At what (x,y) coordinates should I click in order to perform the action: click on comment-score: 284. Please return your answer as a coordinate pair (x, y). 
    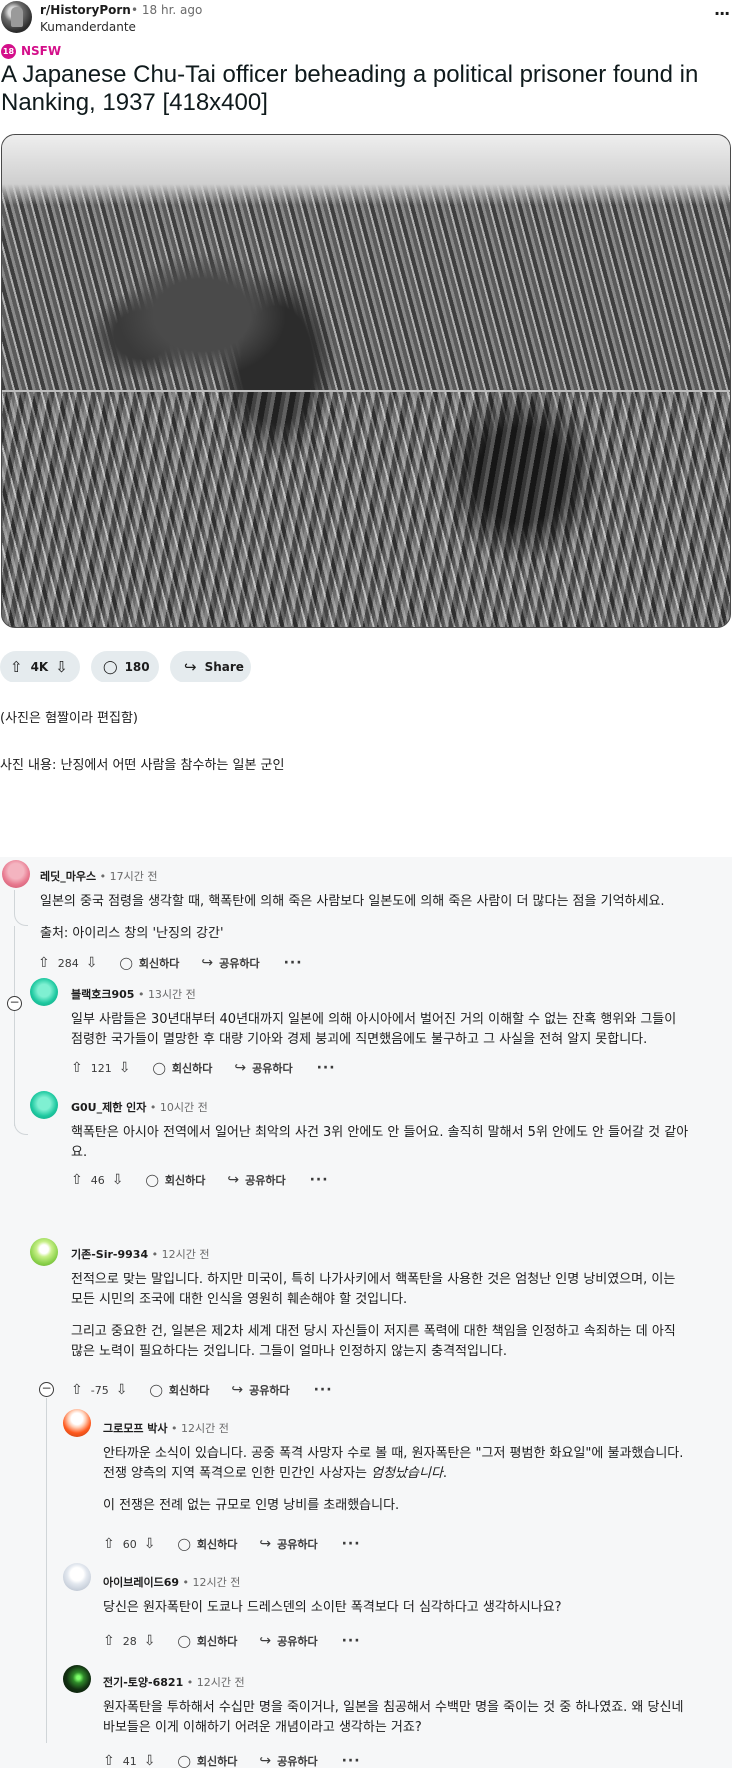
    Looking at the image, I should click on (68, 963).